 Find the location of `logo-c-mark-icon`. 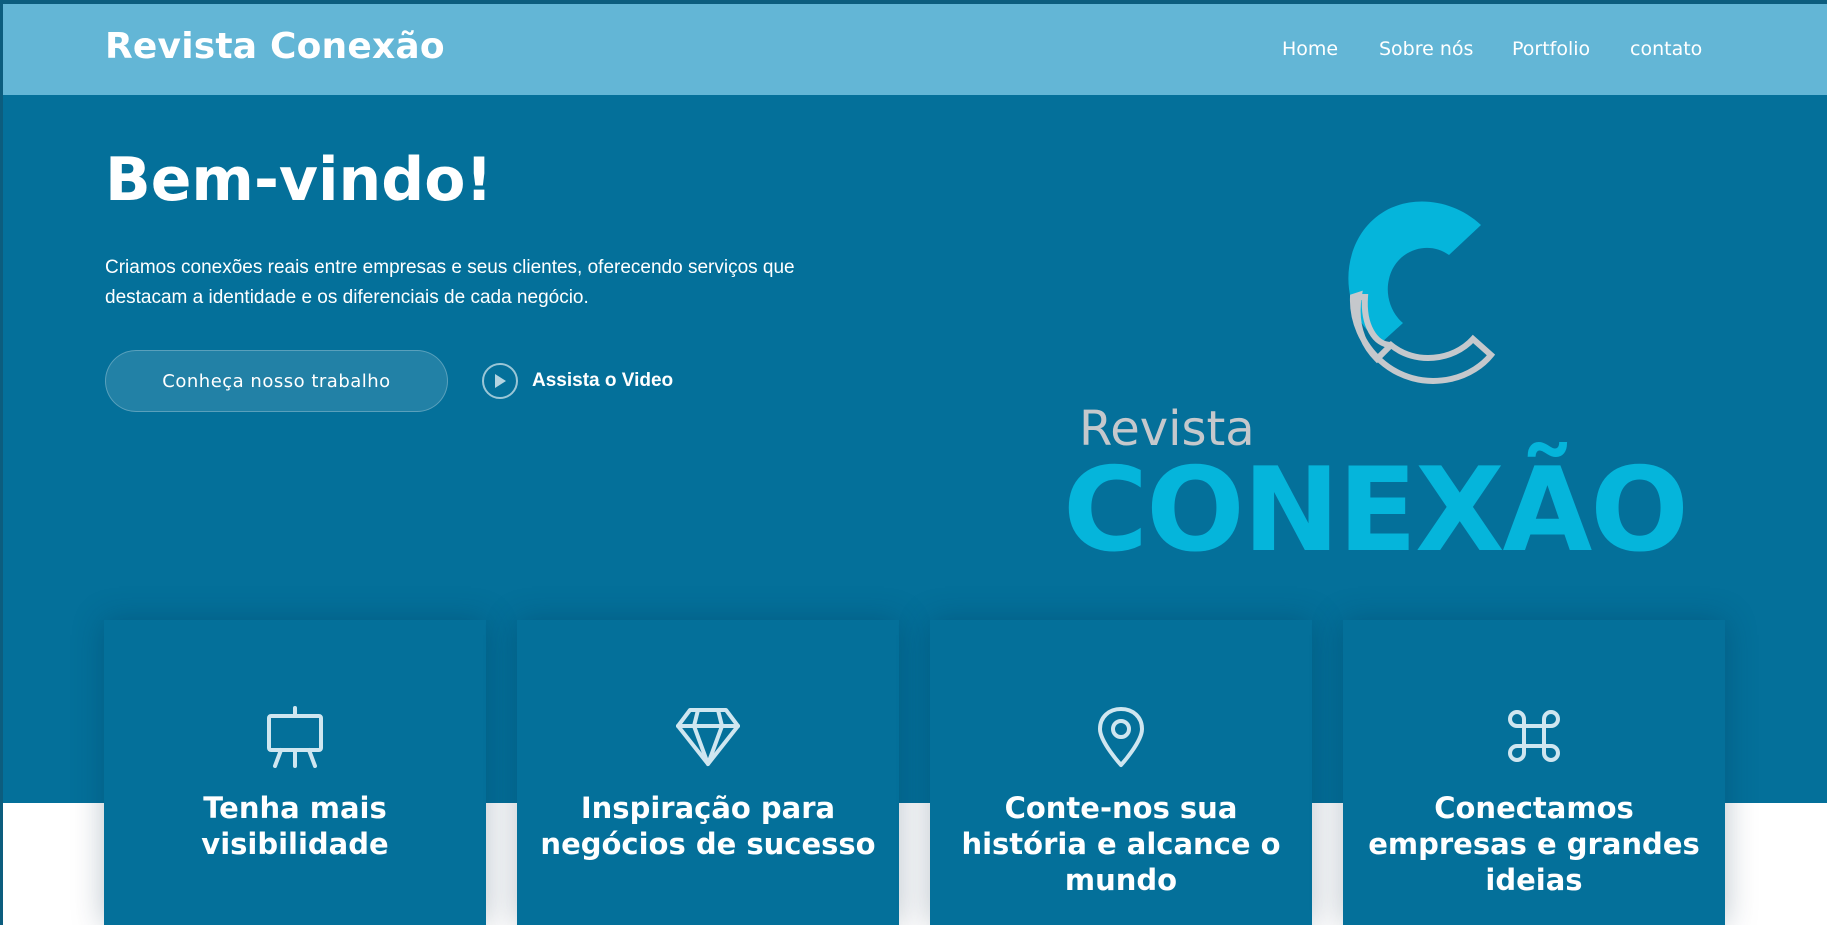

logo-c-mark-icon is located at coordinates (1422, 292).